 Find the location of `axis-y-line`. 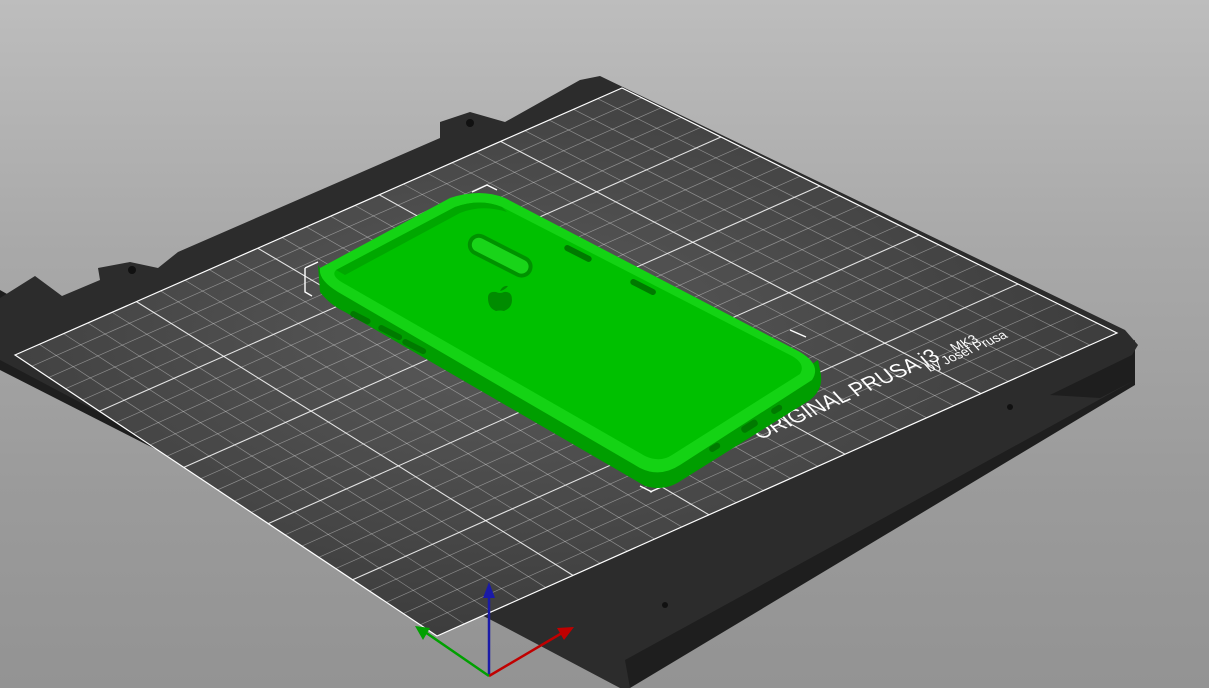

axis-y-line is located at coordinates (457, 654).